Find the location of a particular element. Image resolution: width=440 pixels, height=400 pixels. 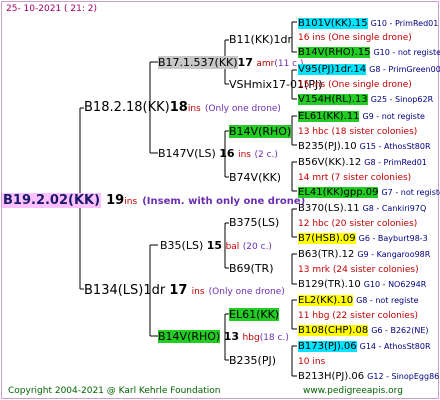

root-num: 19 is located at coordinates (115, 200).